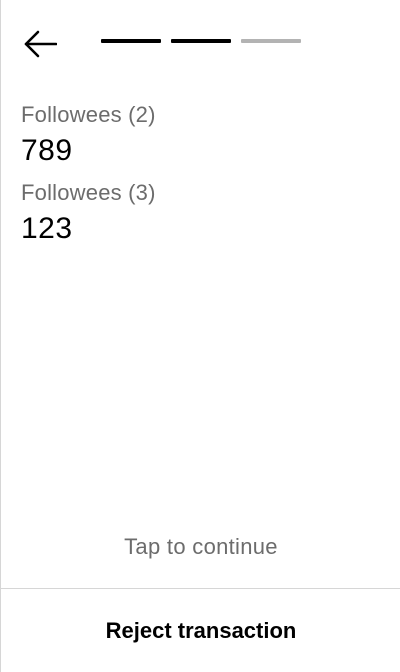 Image resolution: width=400 pixels, height=672 pixels. What do you see at coordinates (47, 228) in the screenshot?
I see `field-value: 123` at bounding box center [47, 228].